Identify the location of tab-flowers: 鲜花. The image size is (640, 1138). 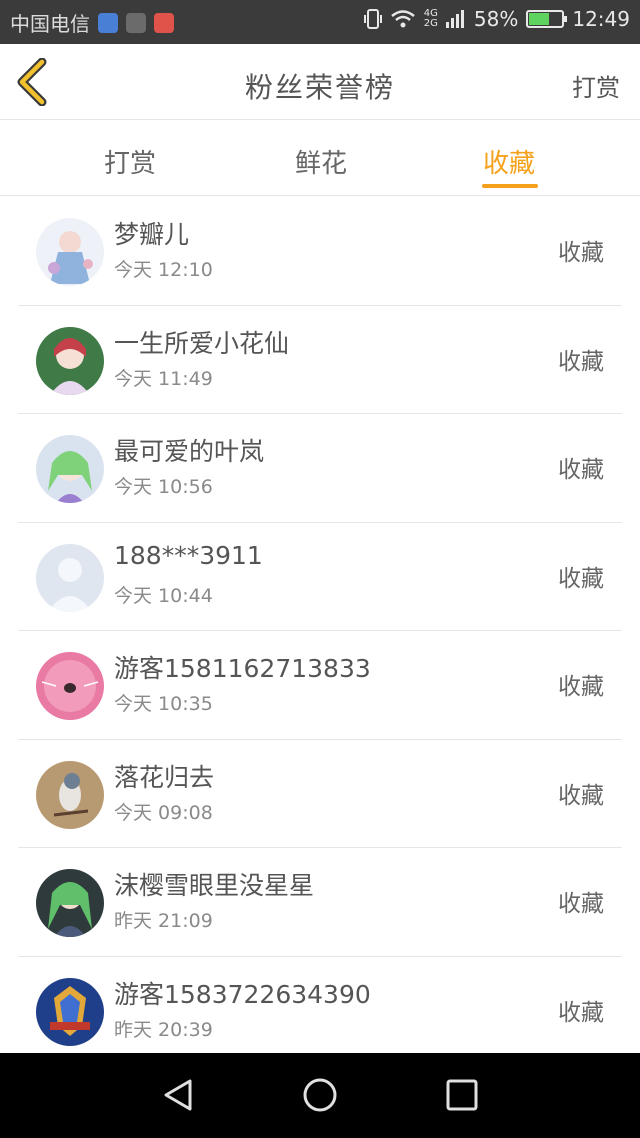
(321, 161).